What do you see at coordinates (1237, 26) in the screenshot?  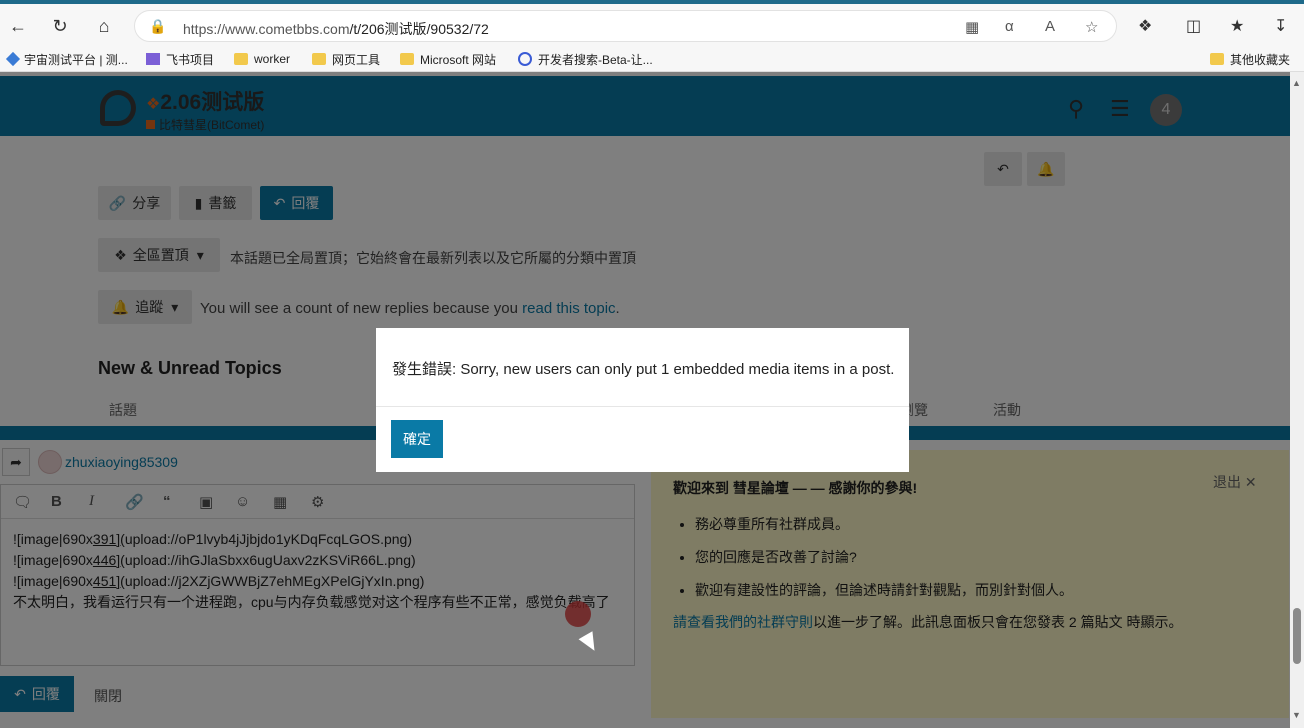 I see `favorites-icon: ★` at bounding box center [1237, 26].